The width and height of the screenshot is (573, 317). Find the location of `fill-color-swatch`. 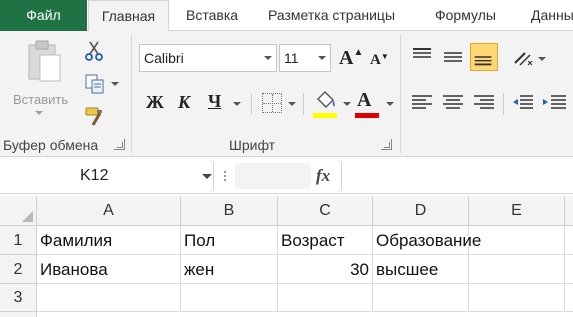

fill-color-swatch is located at coordinates (325, 115).